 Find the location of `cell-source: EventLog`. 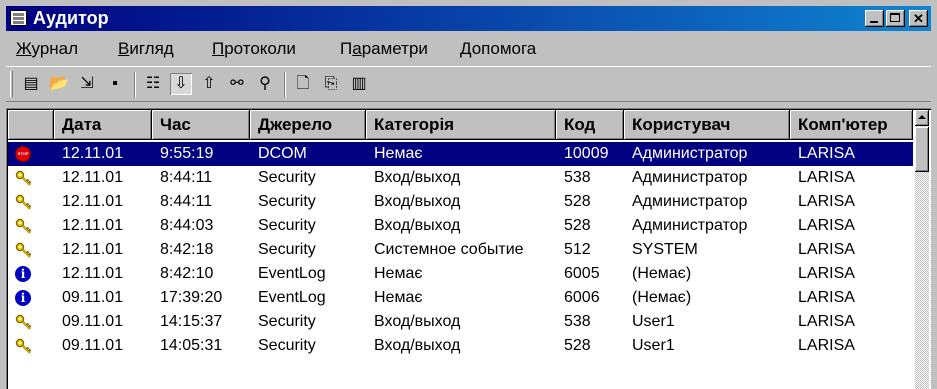

cell-source: EventLog is located at coordinates (292, 273).